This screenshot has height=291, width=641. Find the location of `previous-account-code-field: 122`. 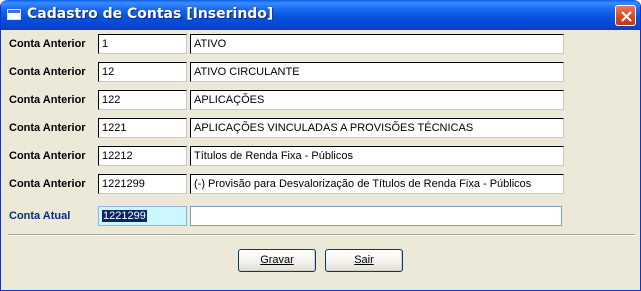

previous-account-code-field: 122 is located at coordinates (142, 100).